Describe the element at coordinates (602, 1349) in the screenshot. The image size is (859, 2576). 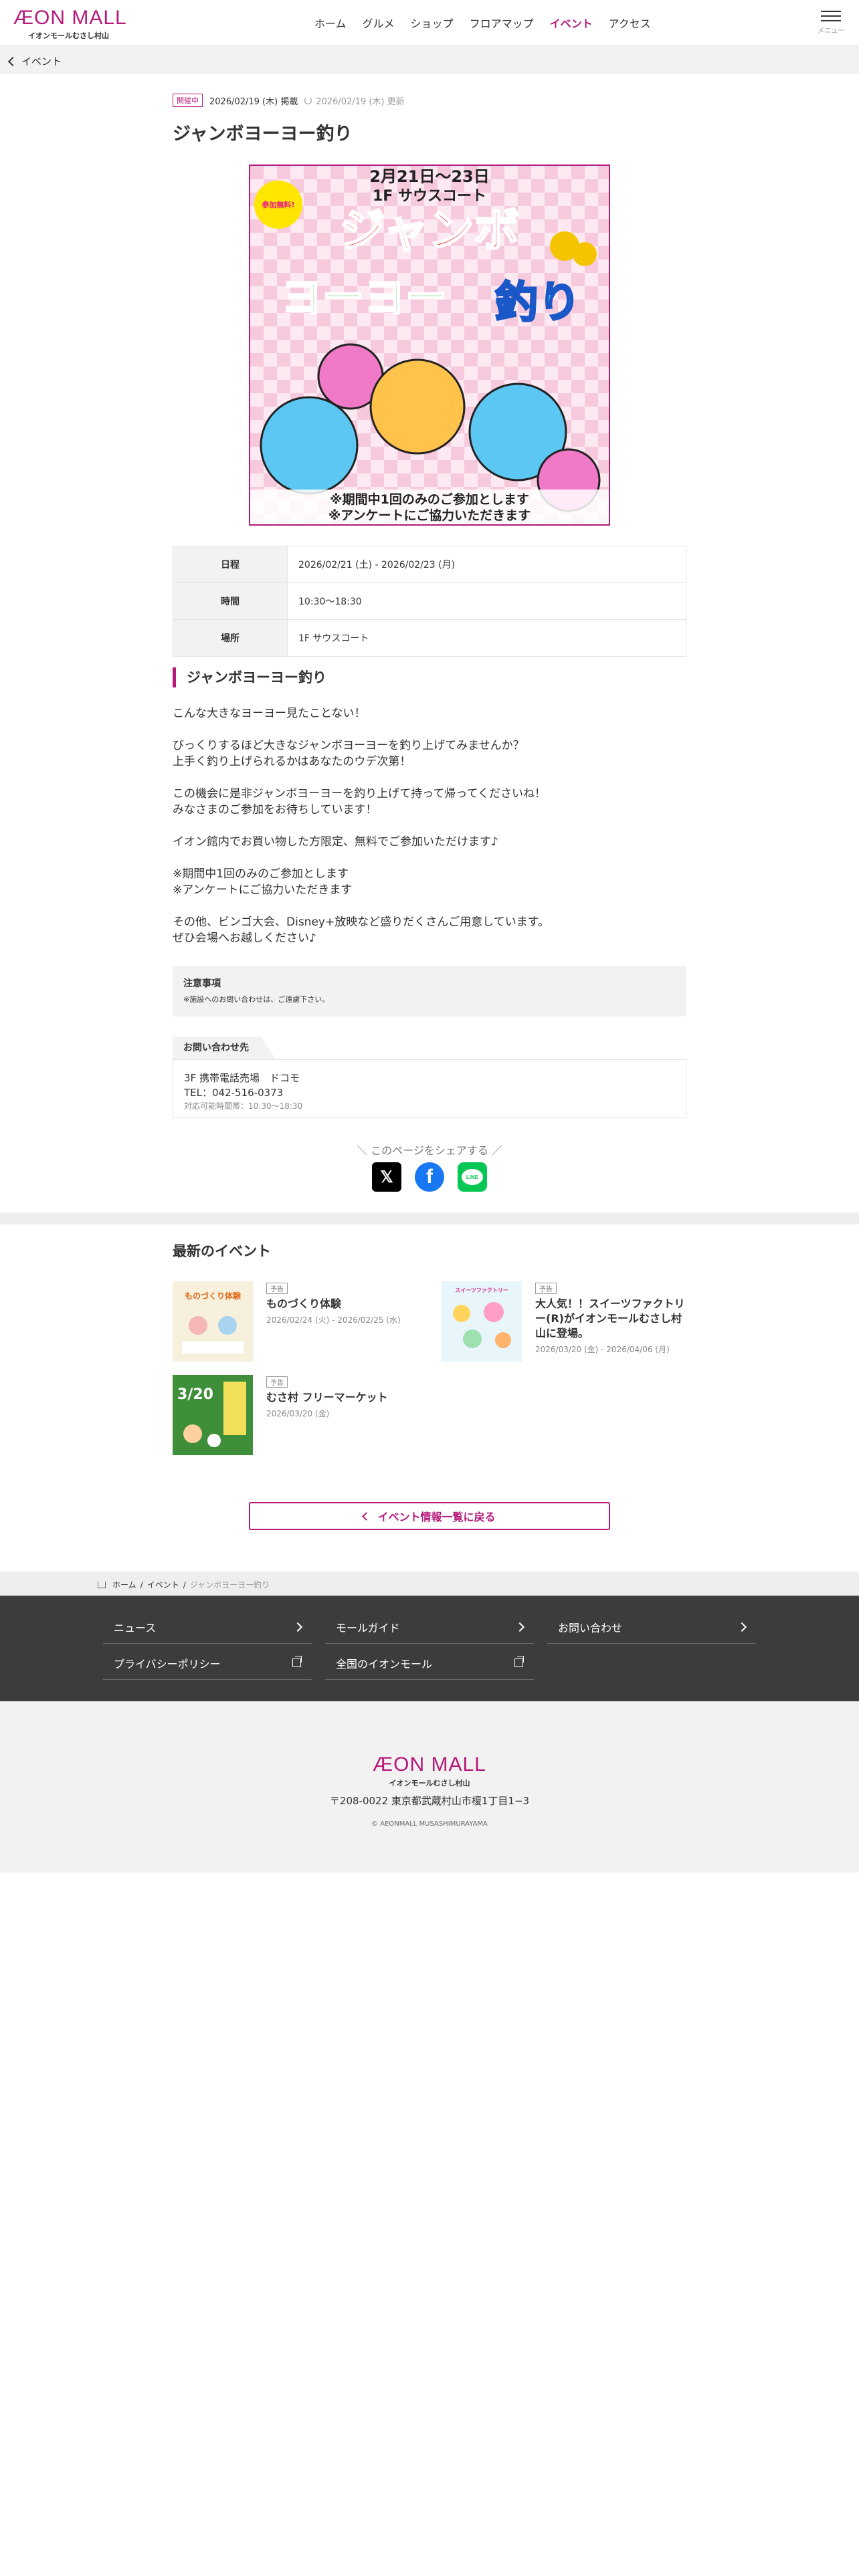
I see `event-date: 2026/03/20 (金) - 2026/04/06 (月)` at that location.